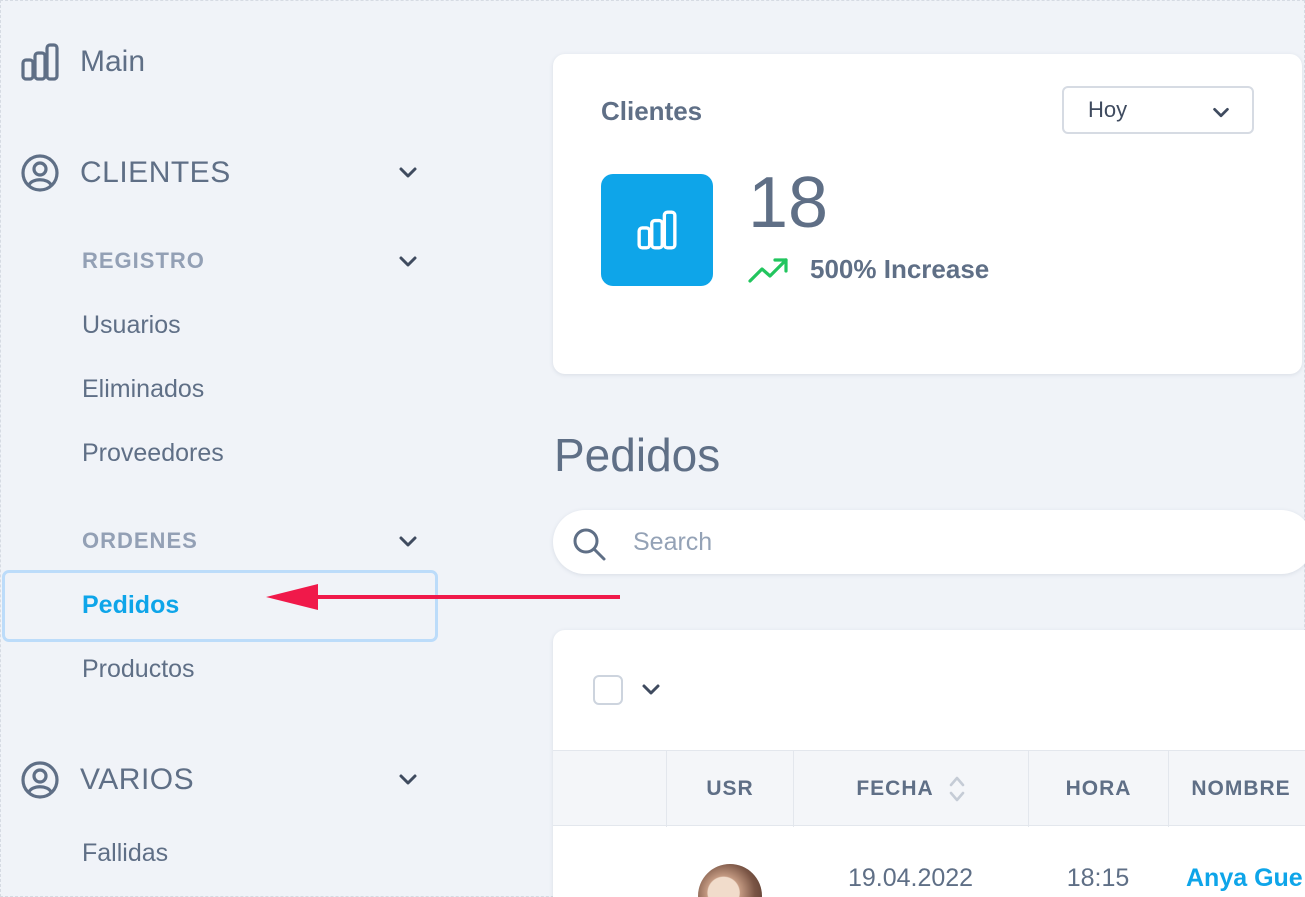  I want to click on period-select: Hoy, so click(1158, 110).